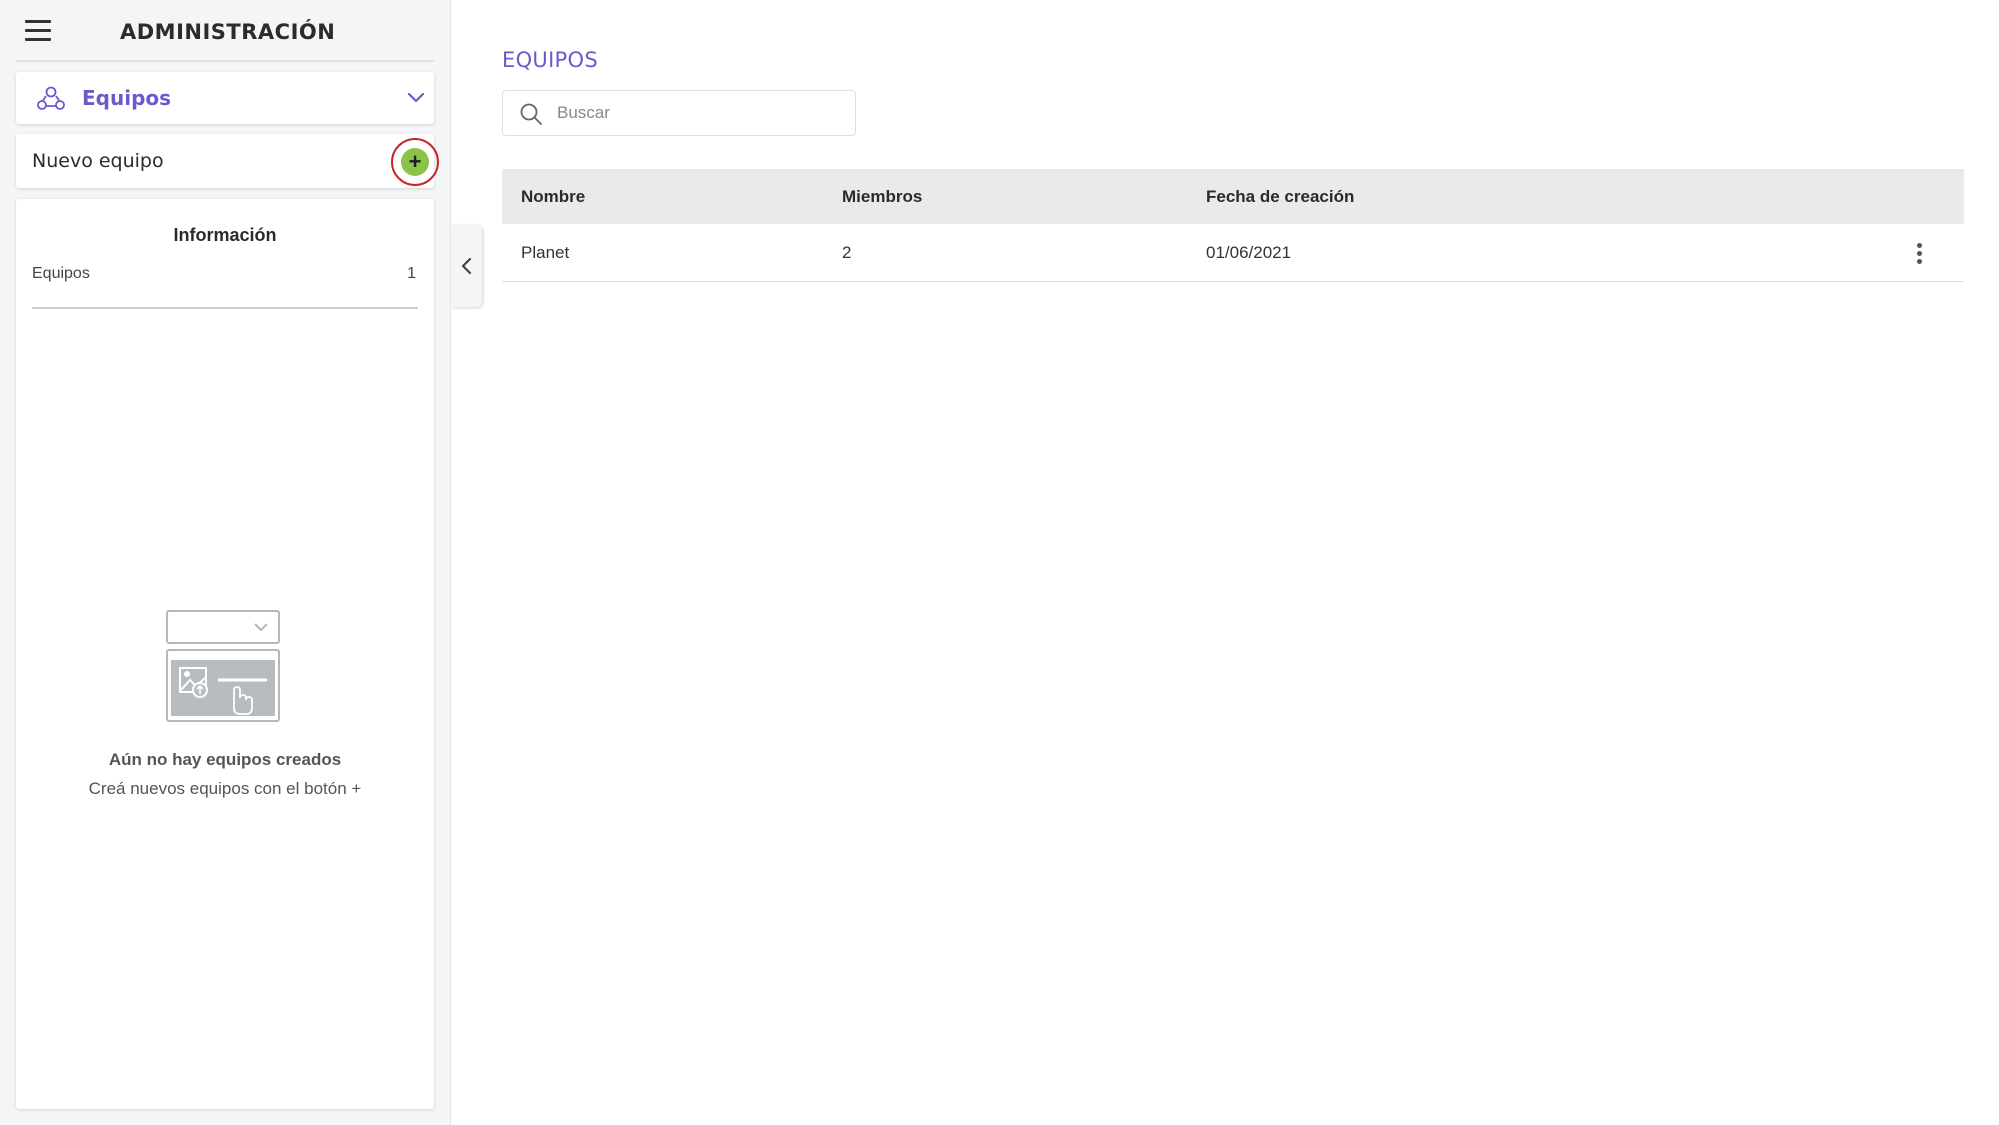 The image size is (1999, 1125). What do you see at coordinates (1280, 197) in the screenshot?
I see `column-header-created: Fecha de creación` at bounding box center [1280, 197].